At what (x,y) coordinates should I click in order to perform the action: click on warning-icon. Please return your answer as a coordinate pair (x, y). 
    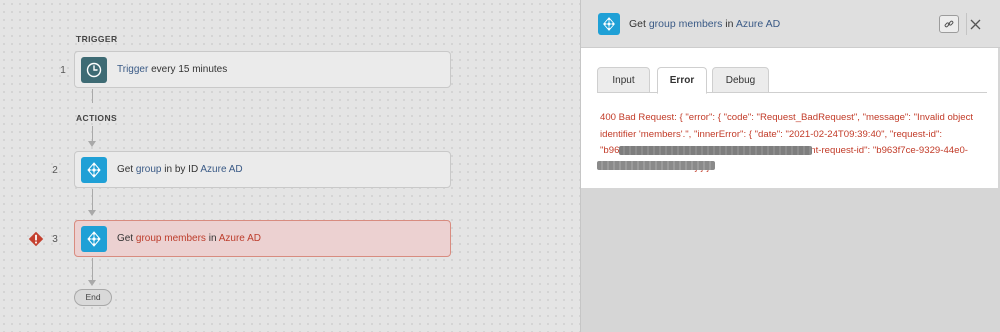
    Looking at the image, I should click on (36, 239).